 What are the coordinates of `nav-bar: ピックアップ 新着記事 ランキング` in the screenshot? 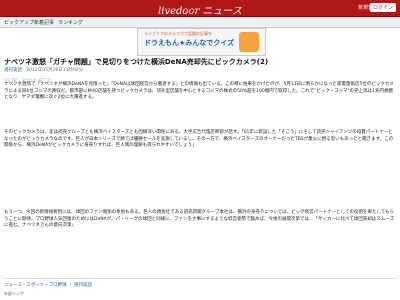 It's located at (200, 22).